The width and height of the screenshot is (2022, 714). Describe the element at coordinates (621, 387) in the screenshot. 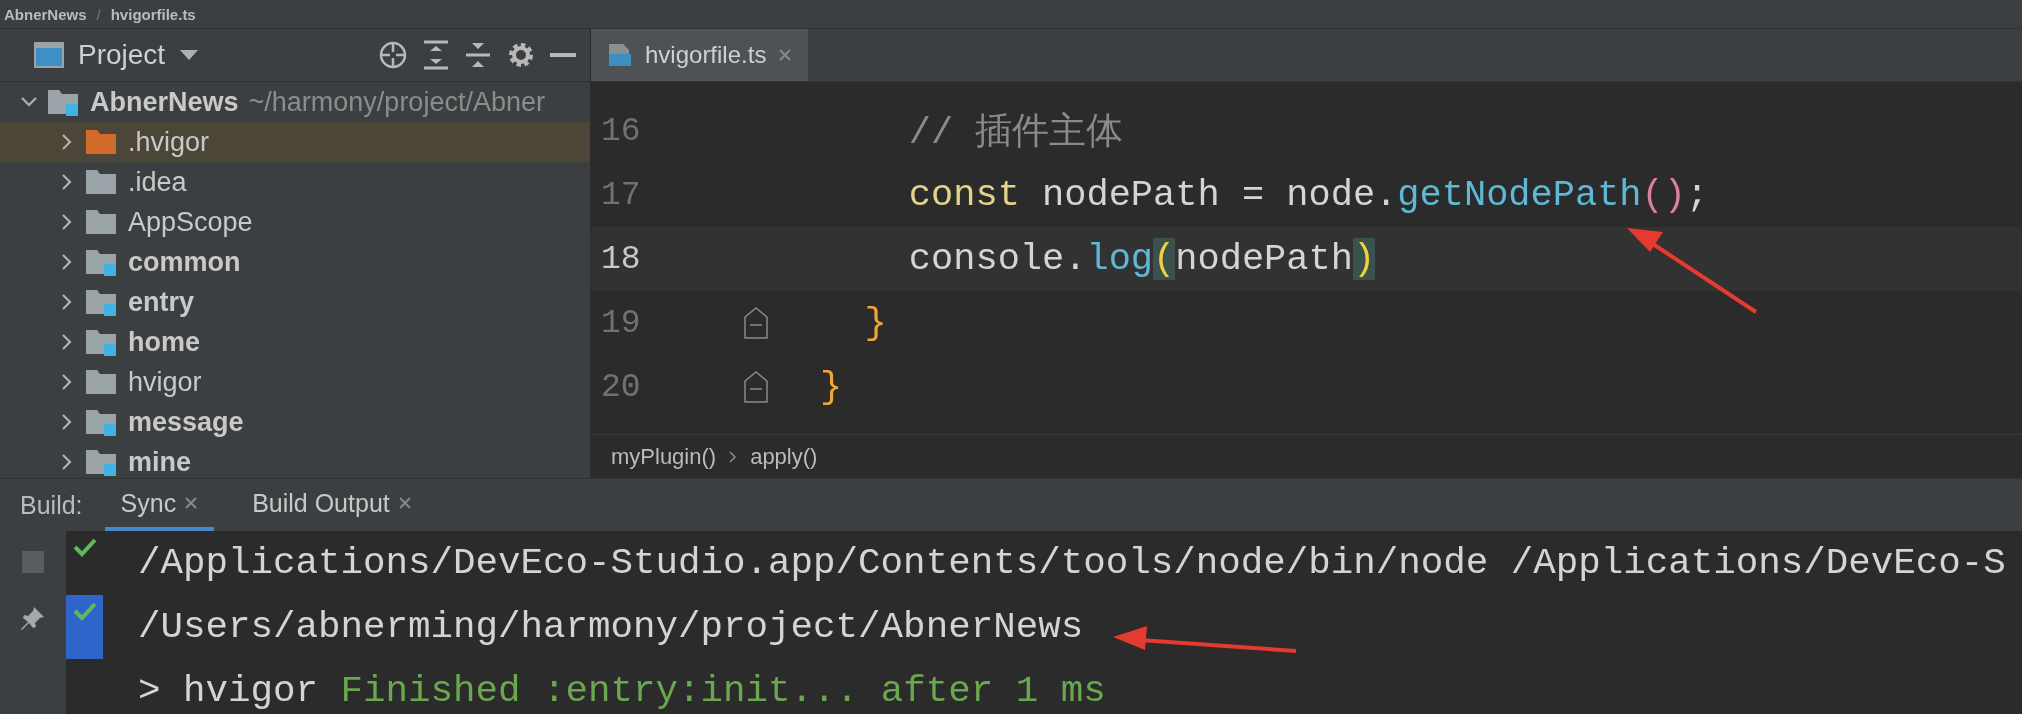

I see `line-number: 20` at that location.